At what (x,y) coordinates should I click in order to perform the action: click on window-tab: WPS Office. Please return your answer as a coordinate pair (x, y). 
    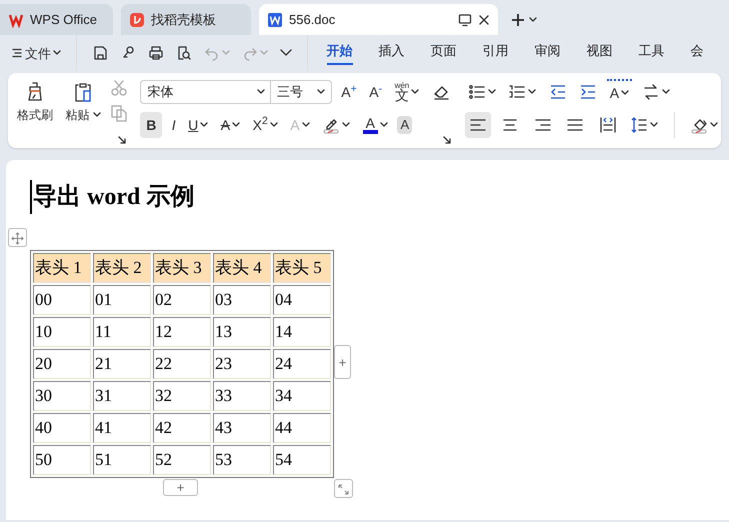
    Looking at the image, I should click on (56, 19).